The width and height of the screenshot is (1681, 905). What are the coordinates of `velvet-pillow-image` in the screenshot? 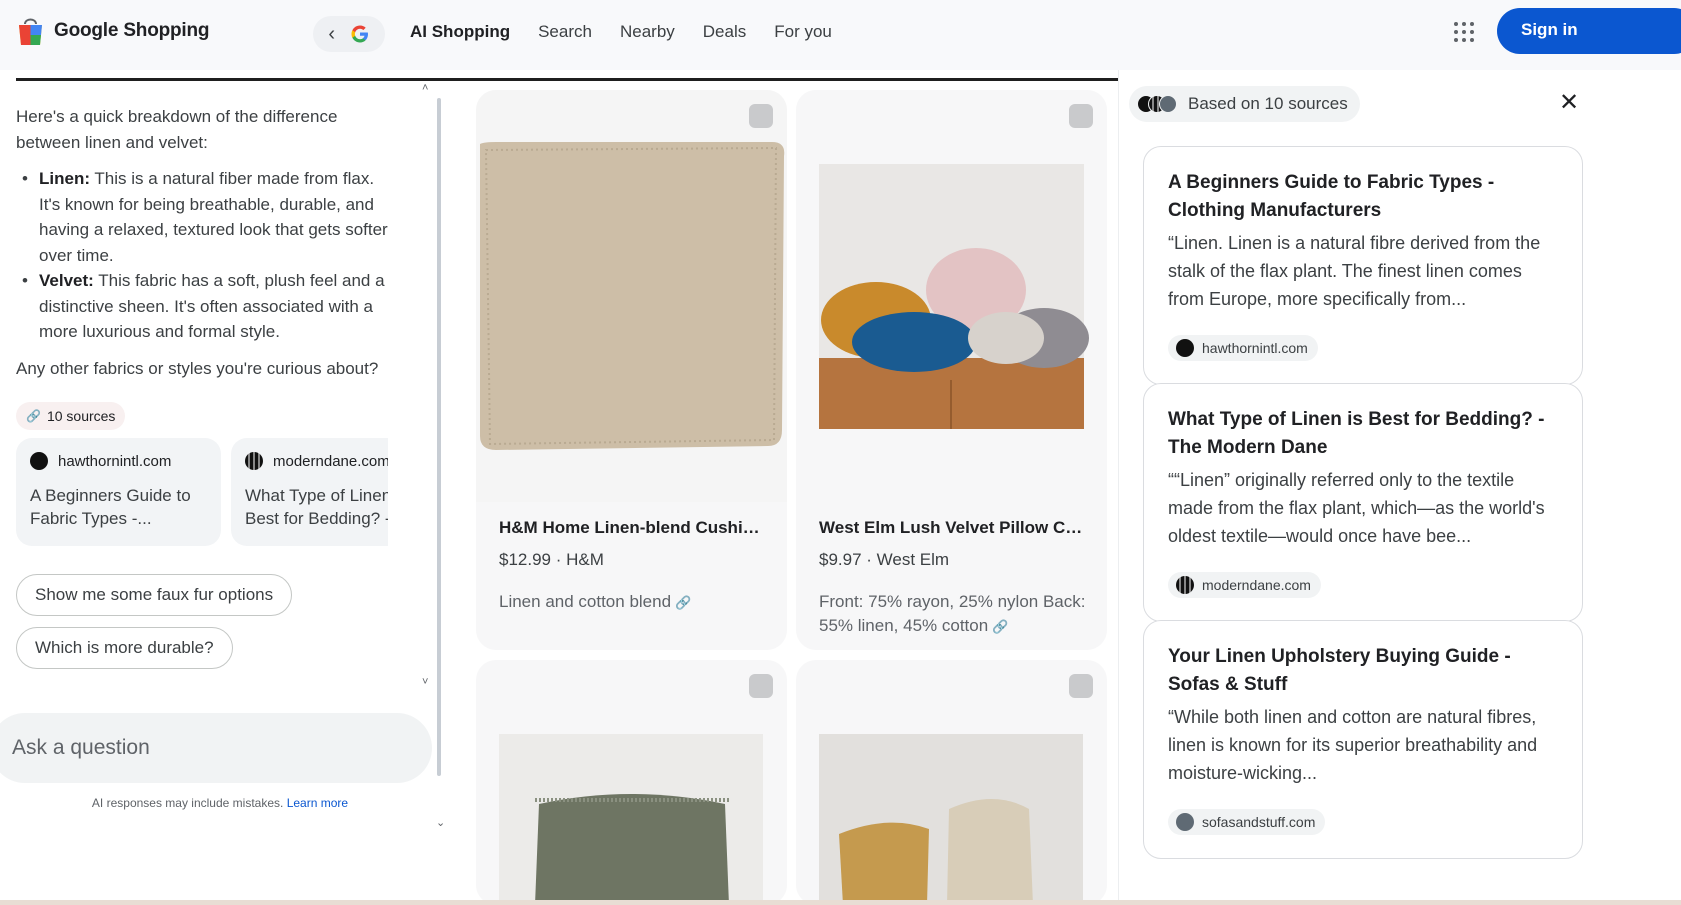 It's located at (951, 296).